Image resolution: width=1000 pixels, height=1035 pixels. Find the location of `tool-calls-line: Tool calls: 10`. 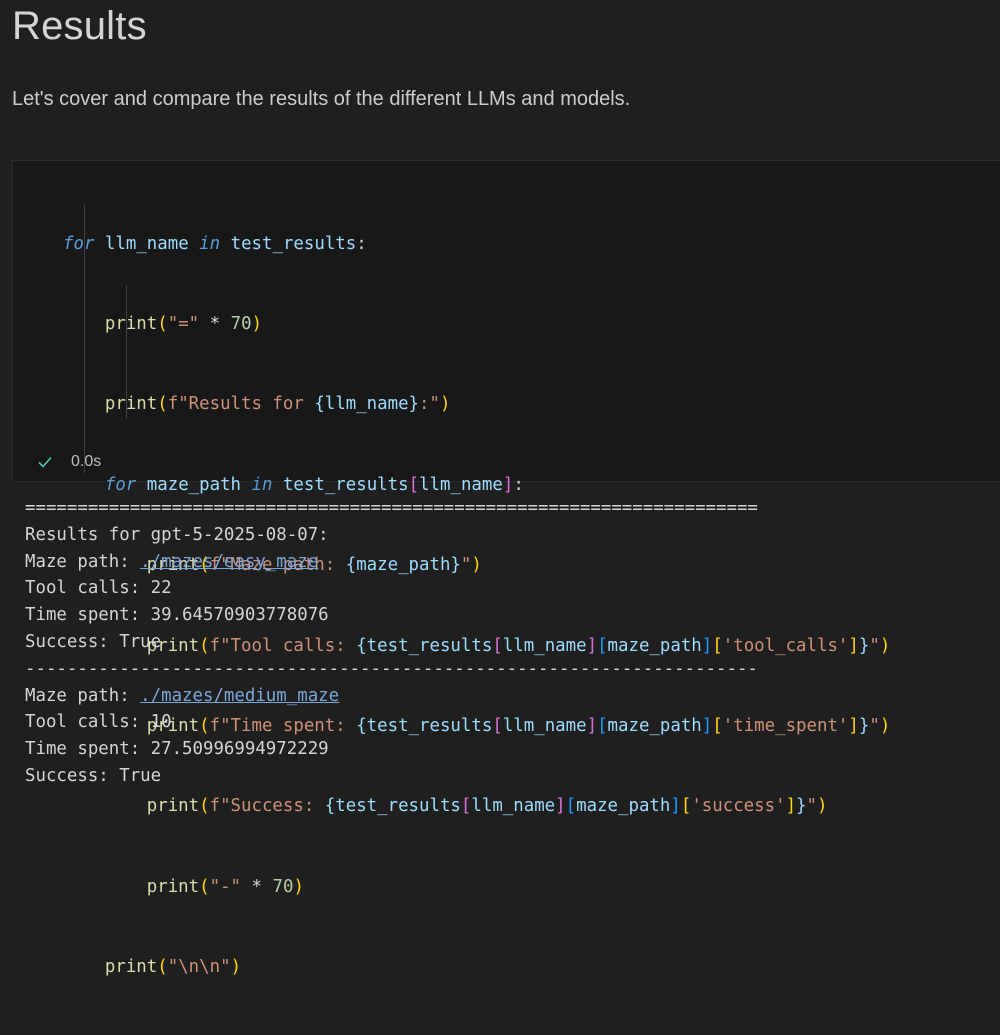

tool-calls-line: Tool calls: 10 is located at coordinates (98, 722).